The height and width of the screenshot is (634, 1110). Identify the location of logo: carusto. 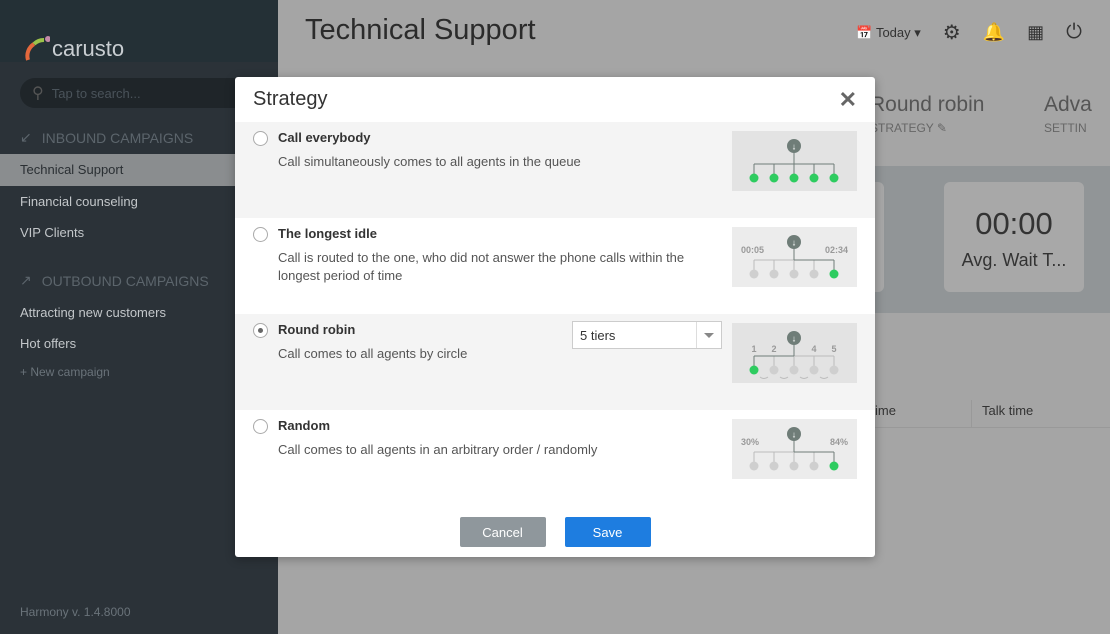
(139, 31).